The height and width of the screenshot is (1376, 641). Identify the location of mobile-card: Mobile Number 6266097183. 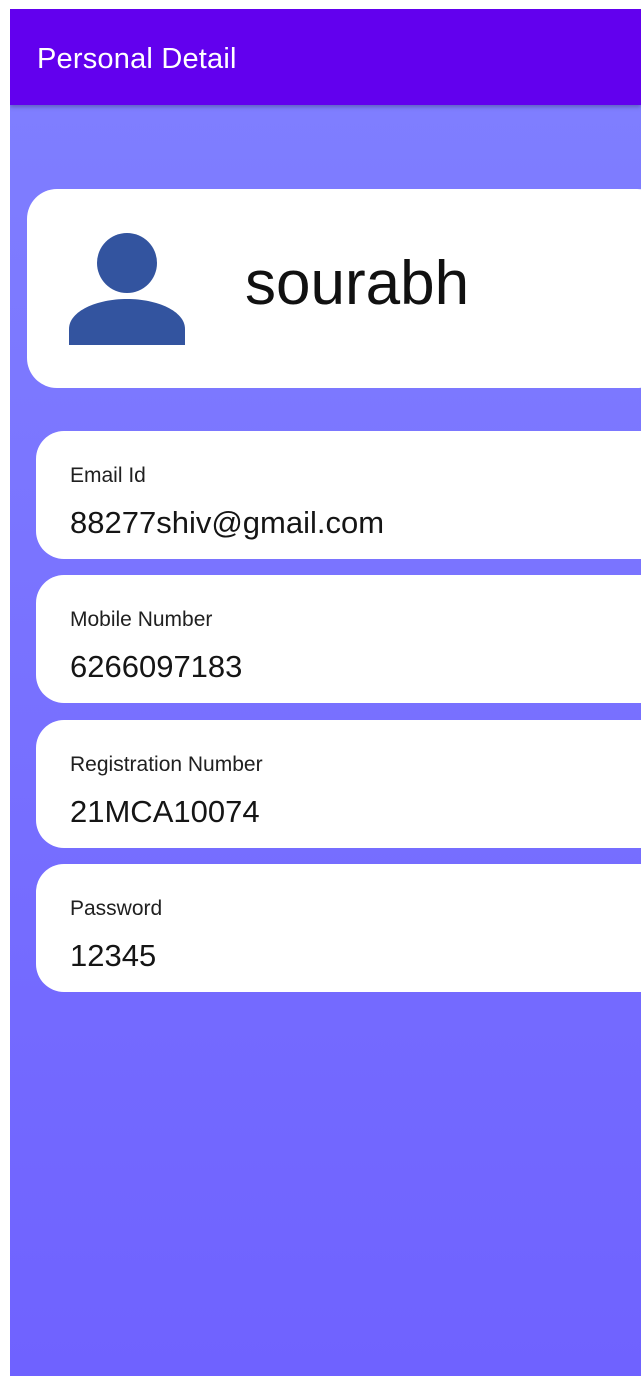
(338, 639).